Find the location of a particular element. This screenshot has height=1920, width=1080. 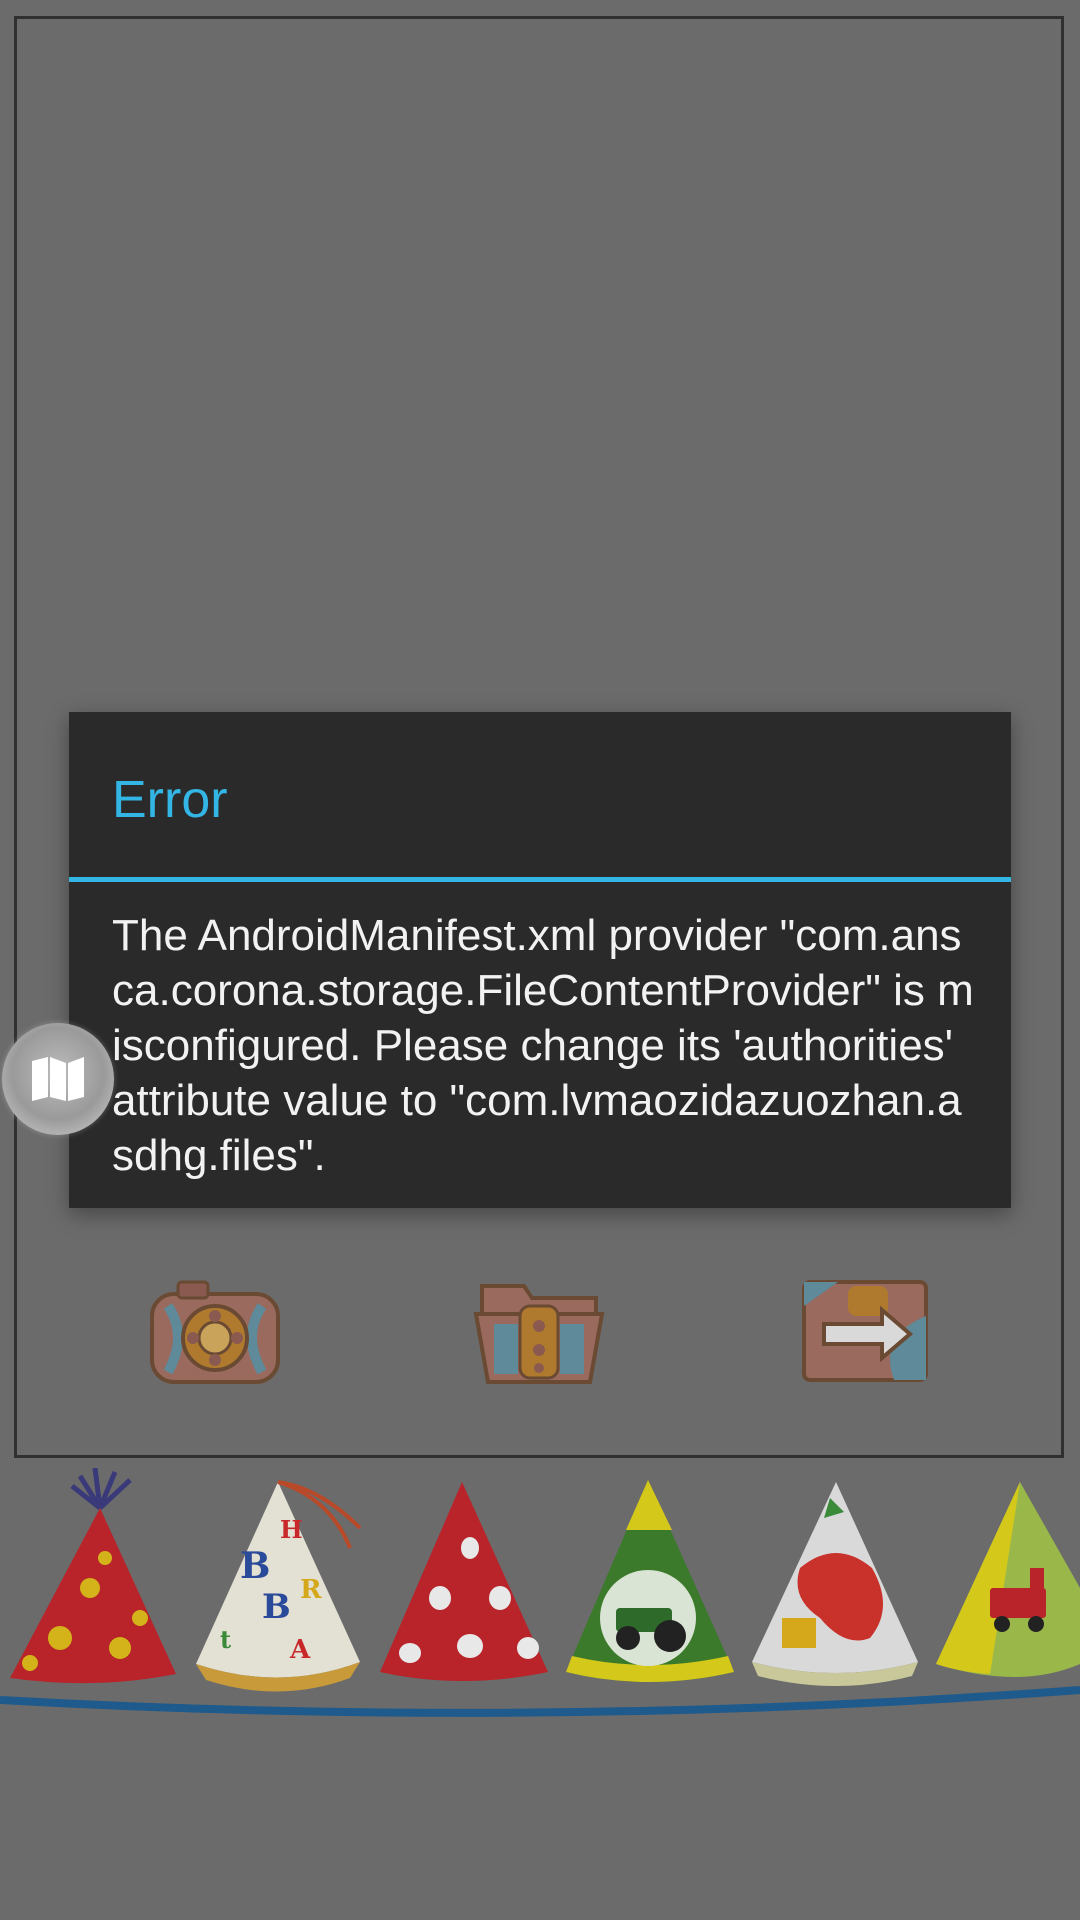

svg-text: A is located at coordinates (300, 1650).